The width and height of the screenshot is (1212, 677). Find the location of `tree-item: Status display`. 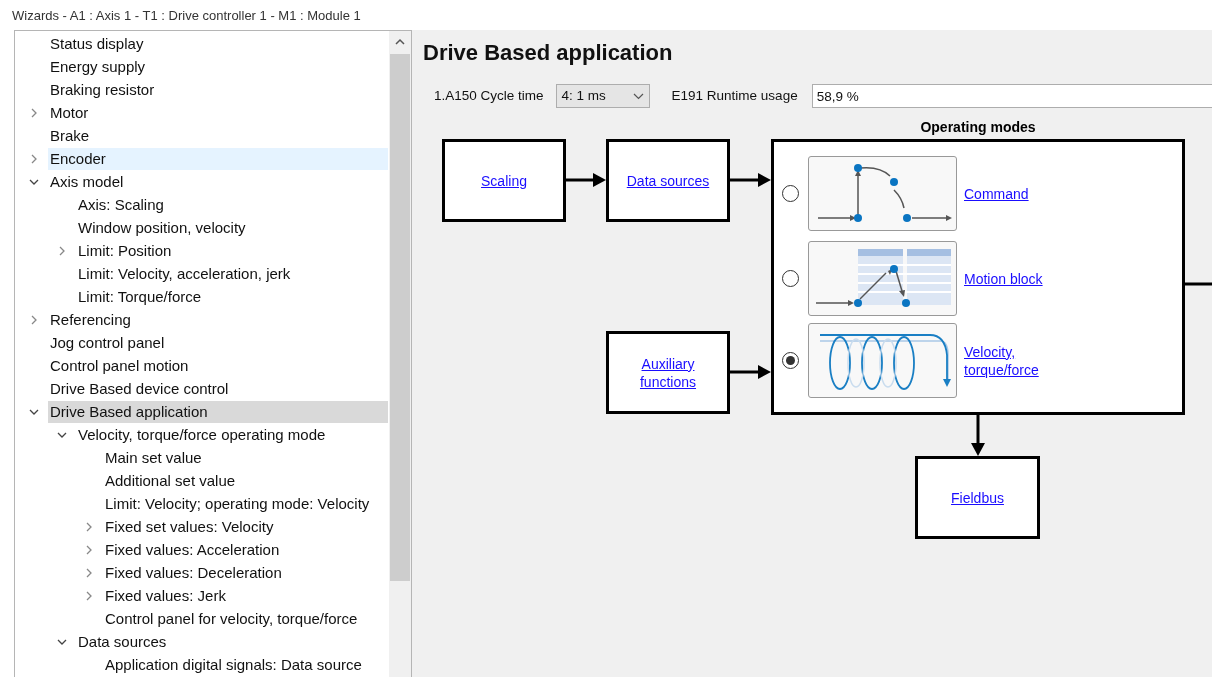

tree-item: Status display is located at coordinates (218, 43).